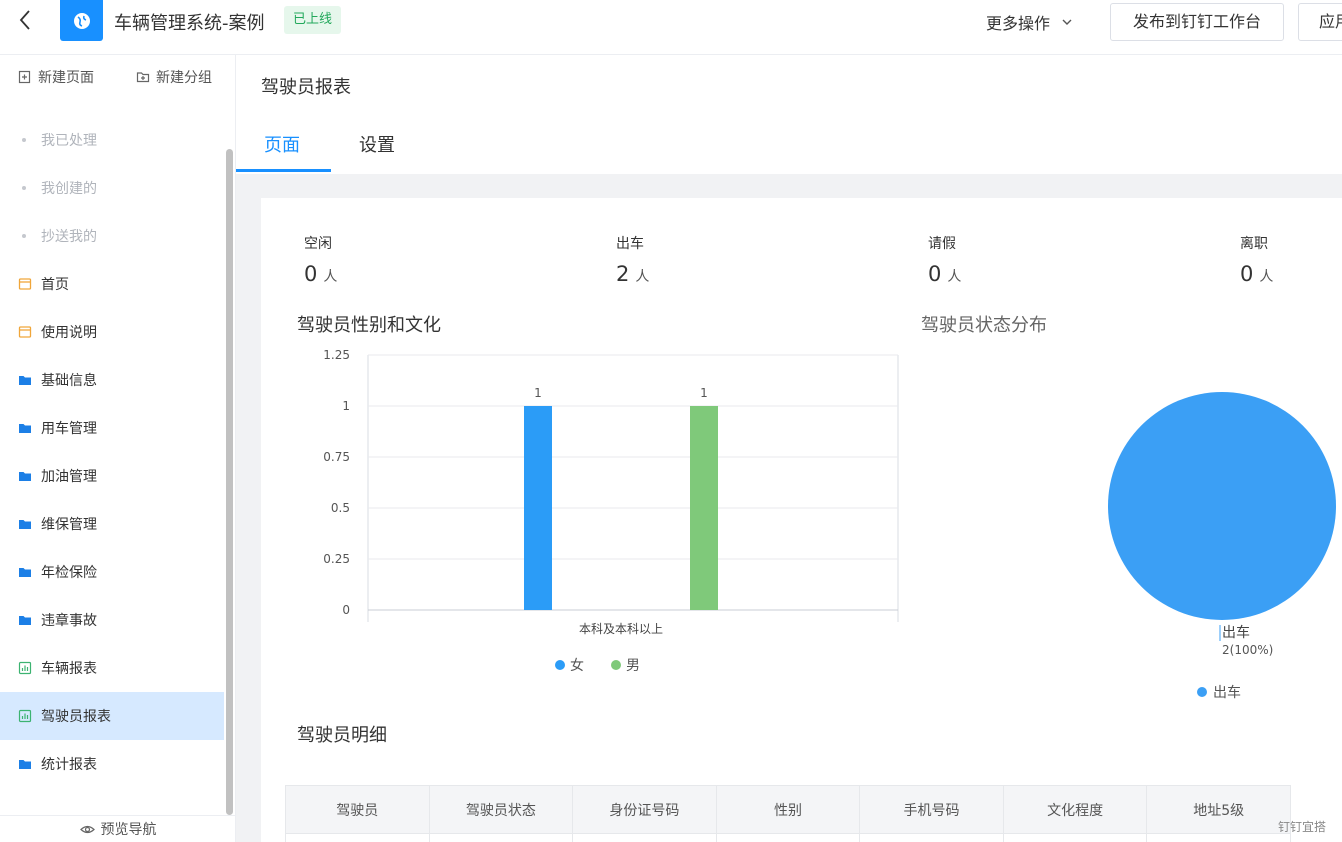 Image resolution: width=1342 pixels, height=842 pixels. I want to click on sidebar-item: 首页, so click(112, 284).